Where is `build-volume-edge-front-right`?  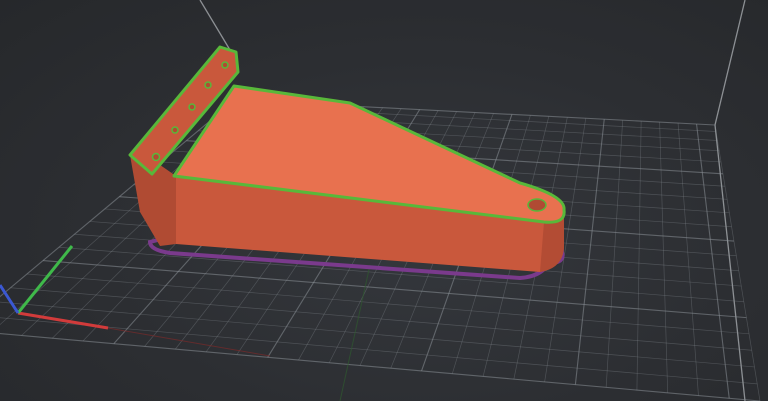 build-volume-edge-front-right is located at coordinates (730, 262).